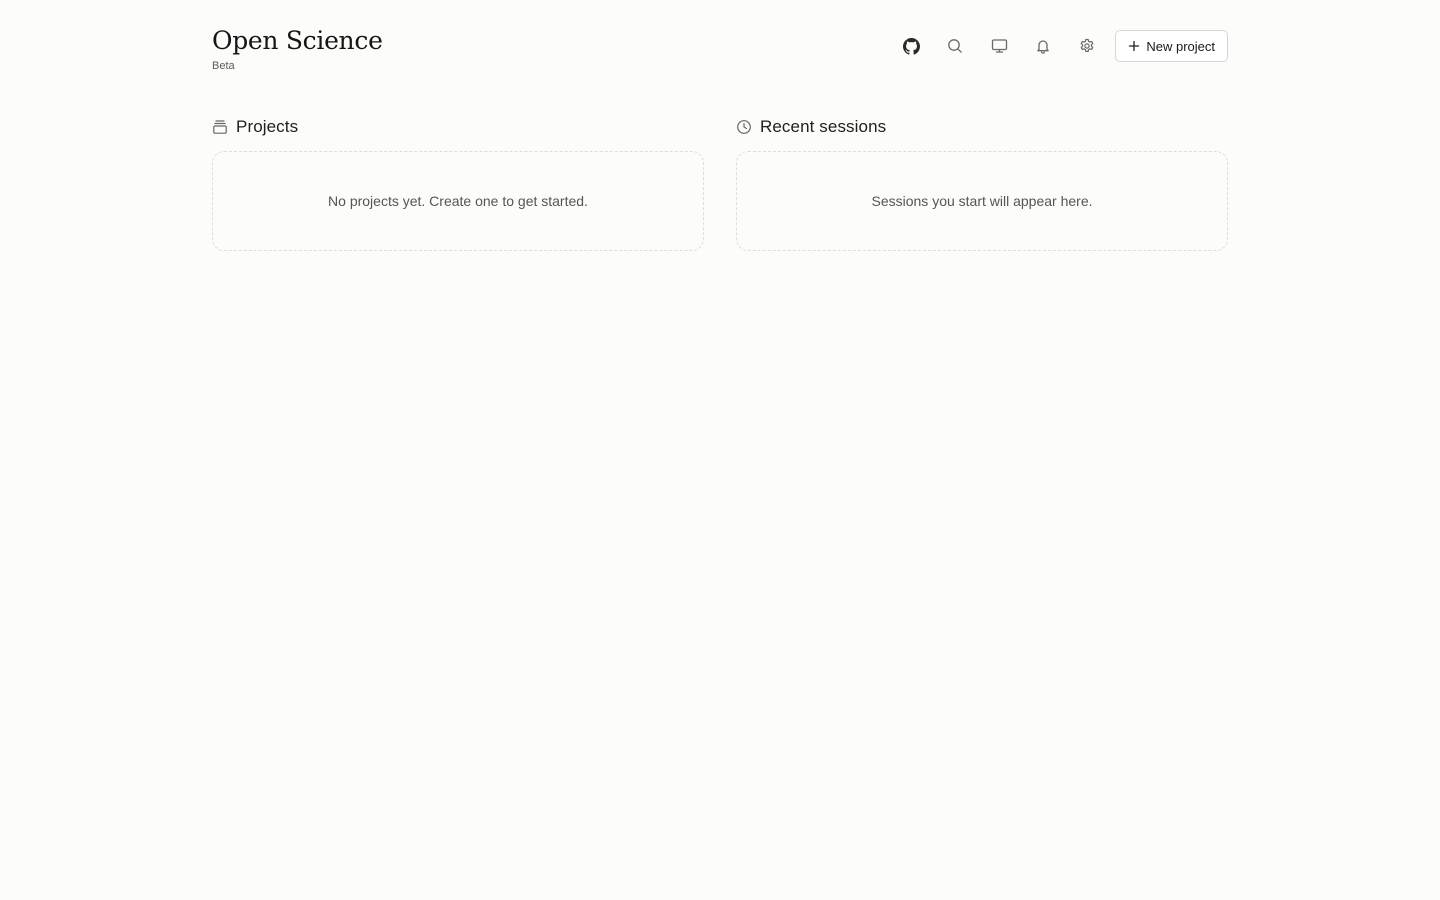  I want to click on github-icon, so click(911, 46).